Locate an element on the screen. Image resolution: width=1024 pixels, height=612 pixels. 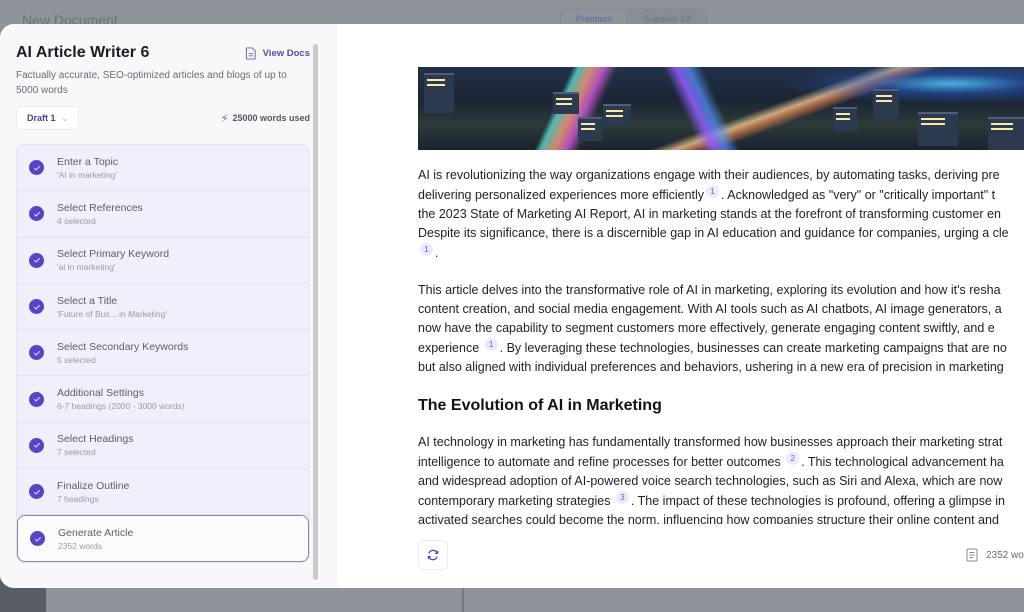
background-divider is located at coordinates (463, 600).